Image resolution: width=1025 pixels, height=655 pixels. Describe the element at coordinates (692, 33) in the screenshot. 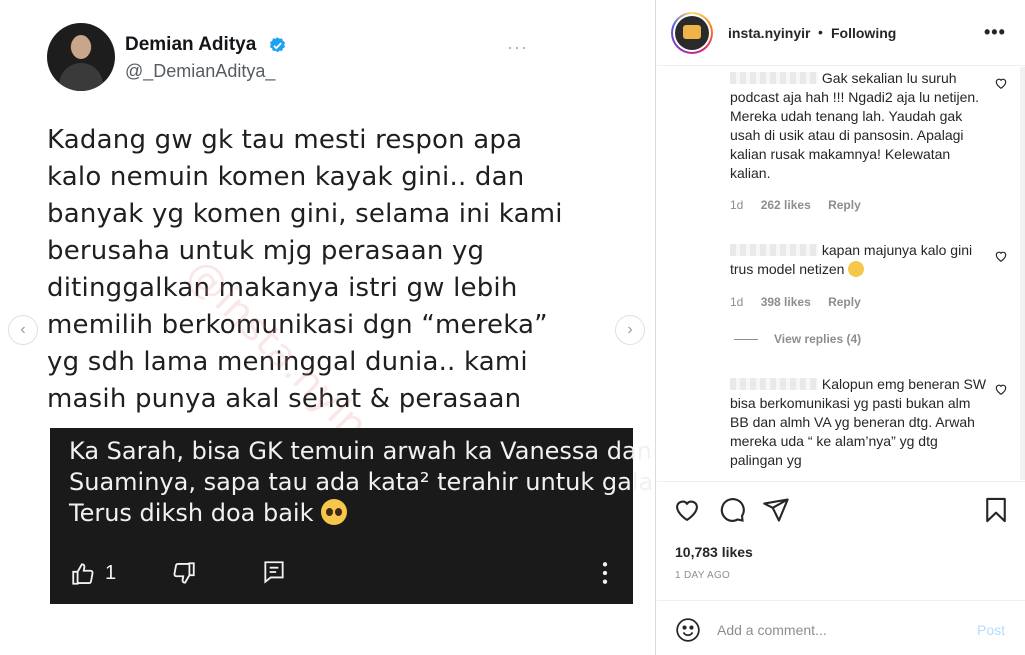

I see `header-avatar` at that location.